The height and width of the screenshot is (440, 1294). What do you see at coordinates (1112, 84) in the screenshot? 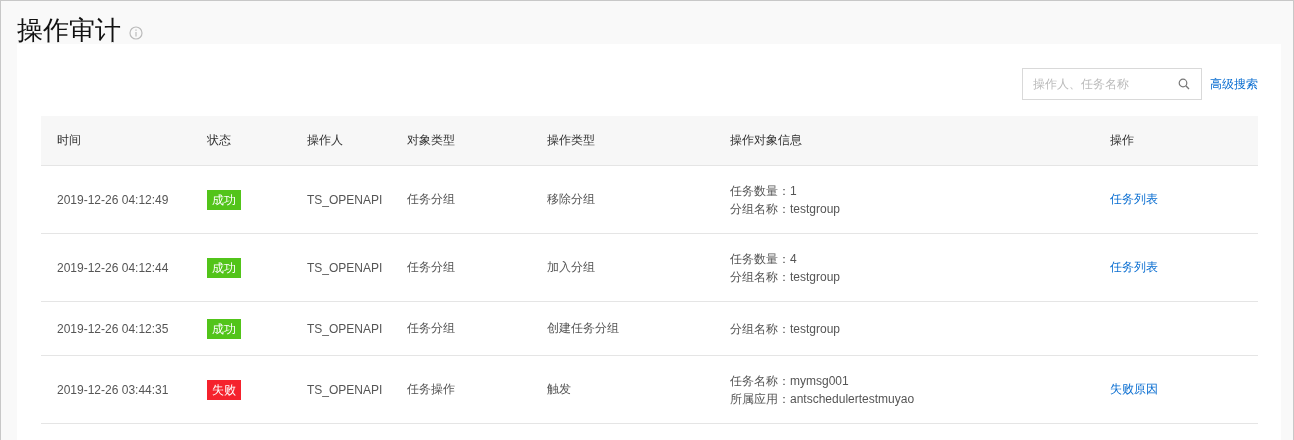
I see `search-field: 操作人、任务名称` at bounding box center [1112, 84].